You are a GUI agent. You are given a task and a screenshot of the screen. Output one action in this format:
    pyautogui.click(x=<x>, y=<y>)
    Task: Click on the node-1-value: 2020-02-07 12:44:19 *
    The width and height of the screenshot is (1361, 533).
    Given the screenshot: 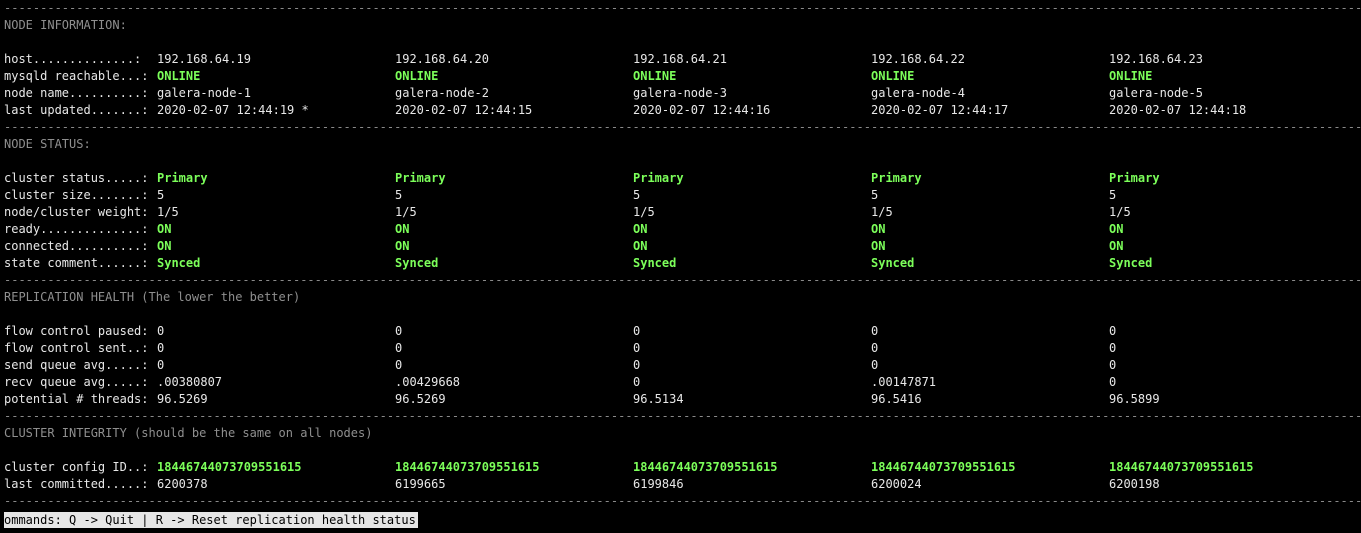 What is the action you would take?
    pyautogui.click(x=233, y=110)
    